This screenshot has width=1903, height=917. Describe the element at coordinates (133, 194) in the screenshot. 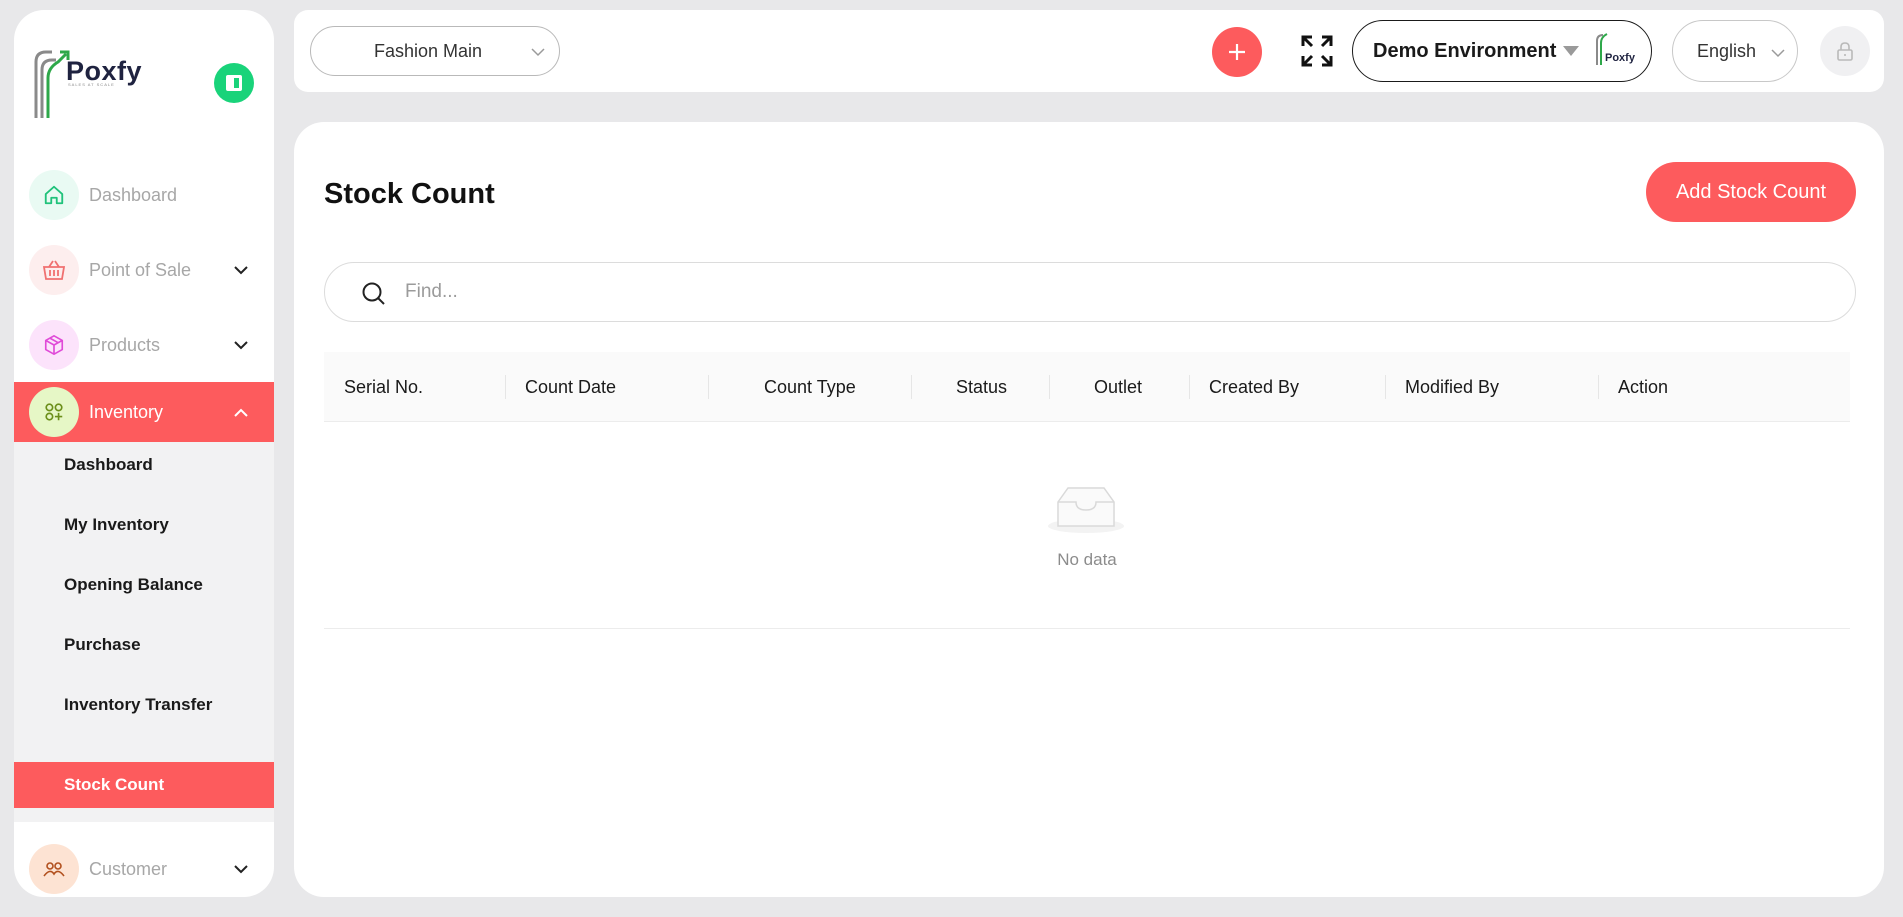

I see `sidebar-item-label: Dashboard` at that location.